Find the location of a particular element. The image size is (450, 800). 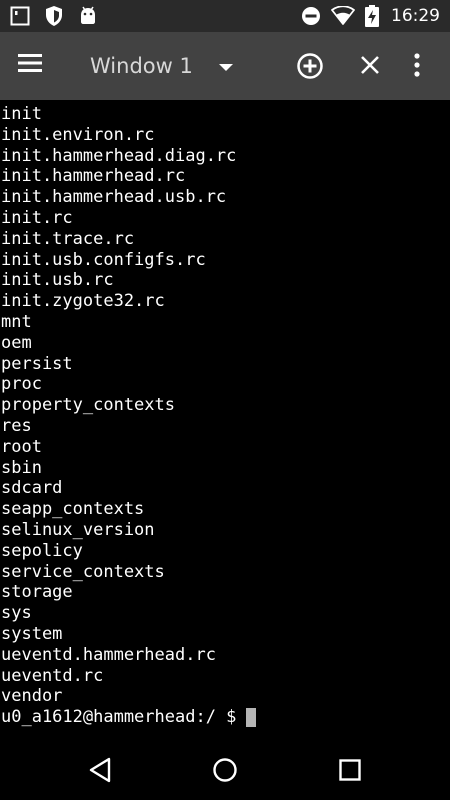

terminal-line: sbin is located at coordinates (21, 467).